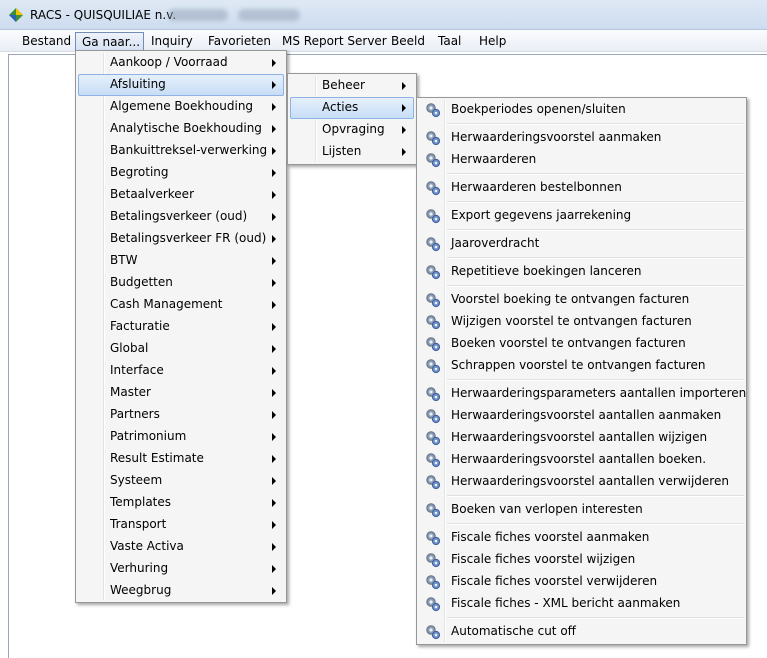 The image size is (767, 658). What do you see at coordinates (352, 86) in the screenshot?
I see `menu-item-beheer: Beheer` at bounding box center [352, 86].